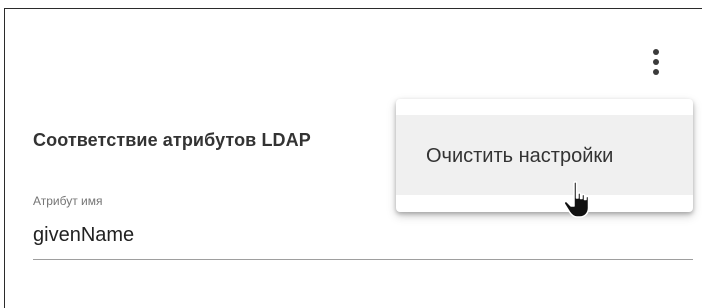 Image resolution: width=702 pixels, height=308 pixels. I want to click on menu-item-reset-settings: Очистить настройки, so click(544, 155).